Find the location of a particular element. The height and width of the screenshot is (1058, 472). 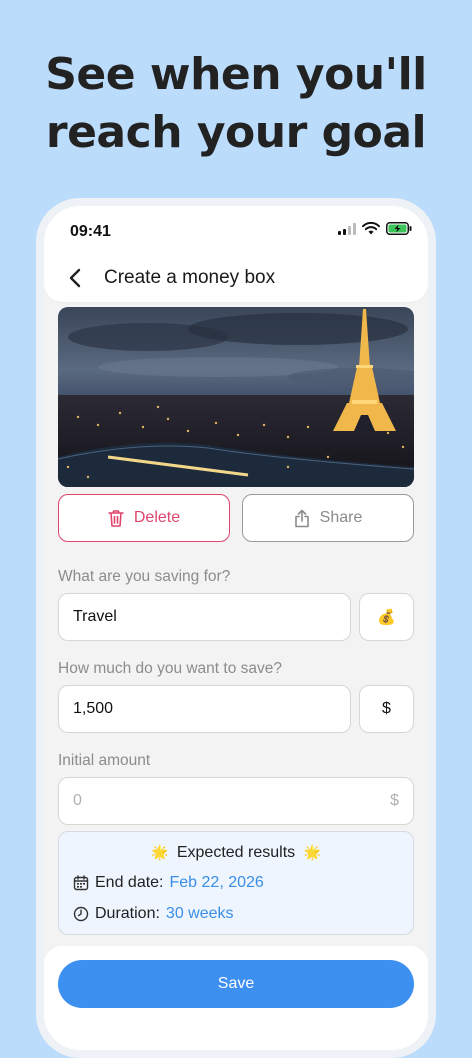

results-title-text: Expected results is located at coordinates (236, 852).